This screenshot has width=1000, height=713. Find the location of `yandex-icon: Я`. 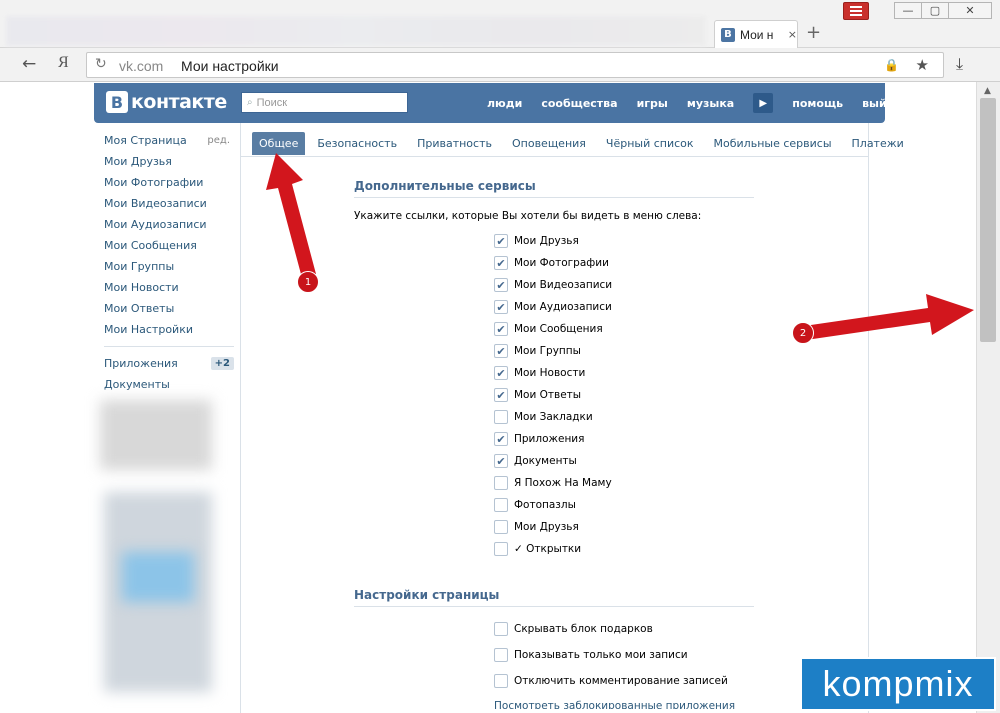

yandex-icon: Я is located at coordinates (63, 63).